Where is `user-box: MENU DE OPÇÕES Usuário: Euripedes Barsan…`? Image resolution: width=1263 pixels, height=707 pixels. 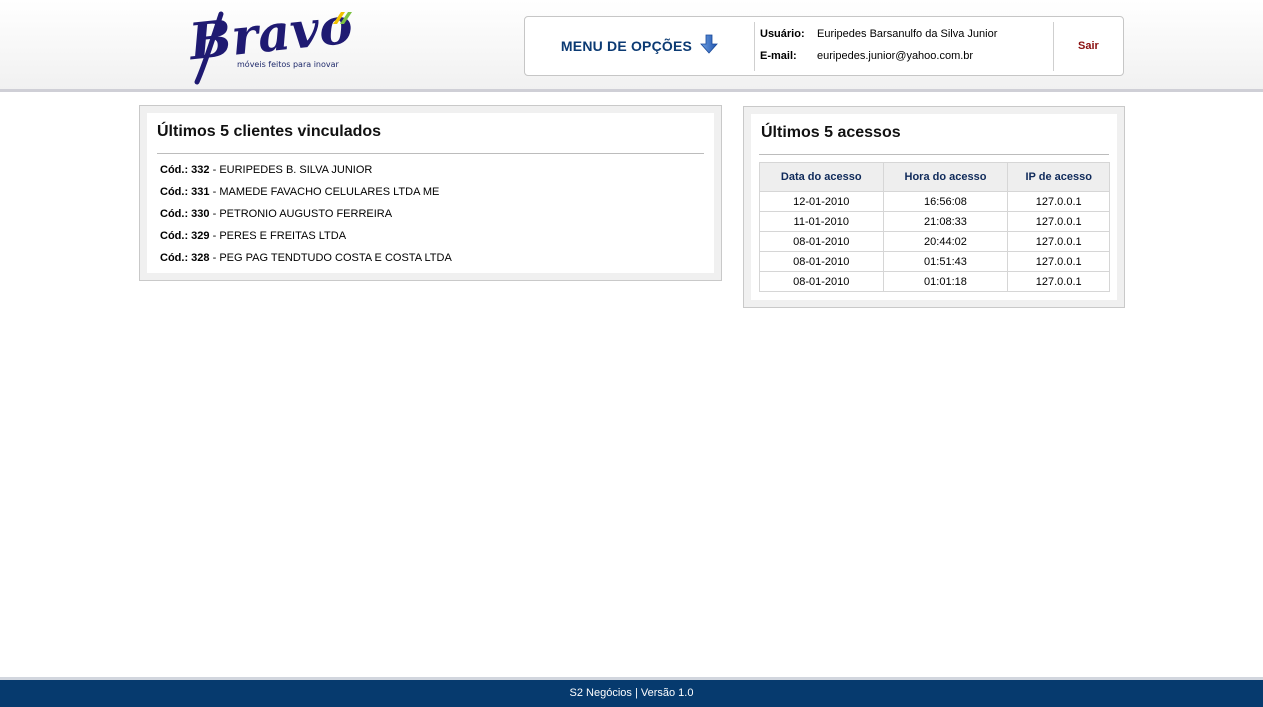
user-box: MENU DE OPÇÕES Usuário: Euripedes Barsan… is located at coordinates (824, 46).